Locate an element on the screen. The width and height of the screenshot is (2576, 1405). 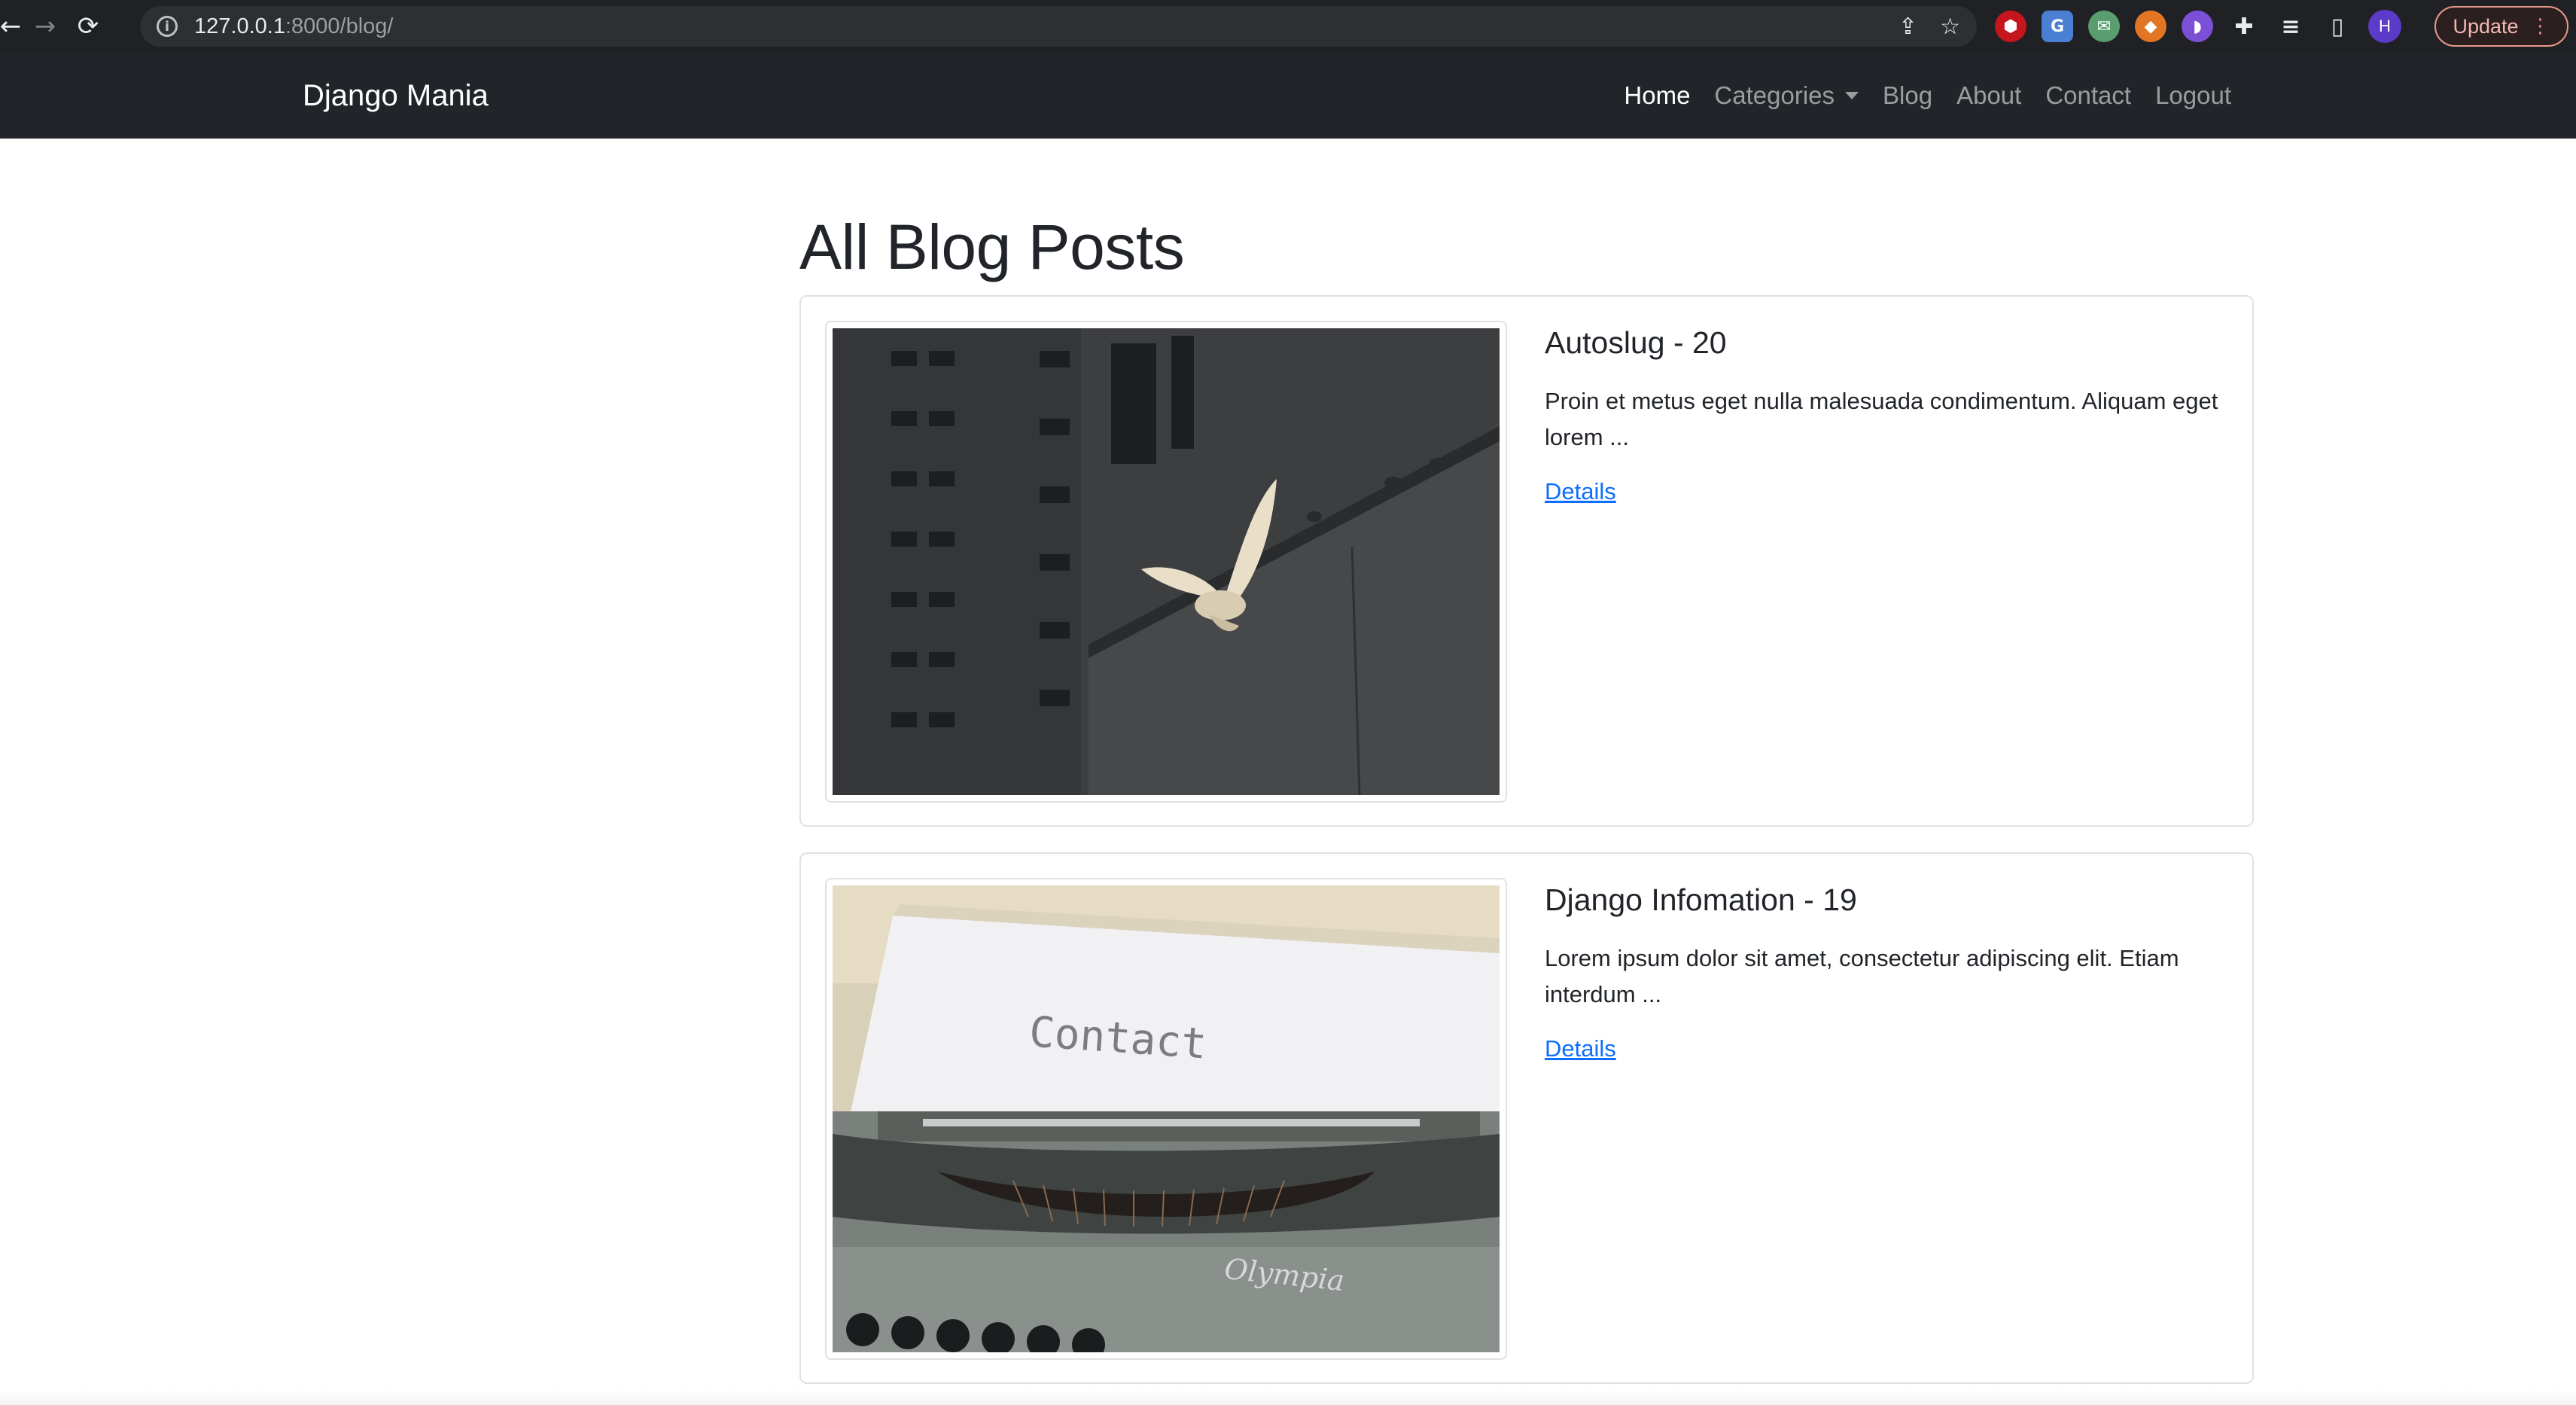
update-label: Update is located at coordinates (2486, 26).